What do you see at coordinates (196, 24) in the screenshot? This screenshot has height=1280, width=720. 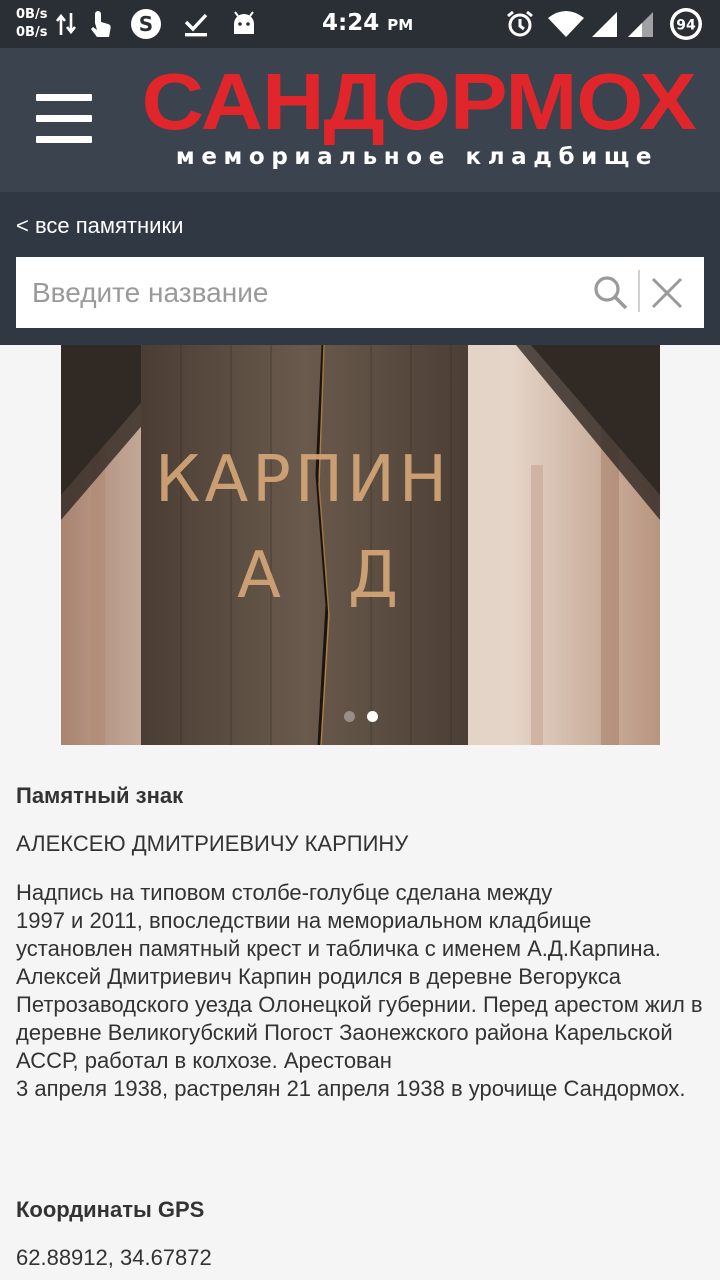 I see `download-done-icon` at bounding box center [196, 24].